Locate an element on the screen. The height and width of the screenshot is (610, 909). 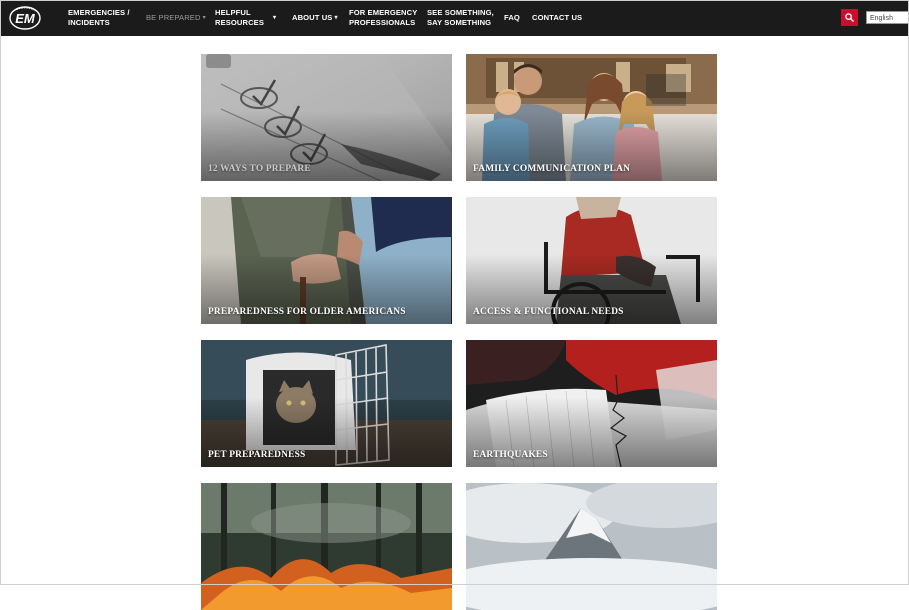
nav-contact-us: CONTACT US is located at coordinates (557, 18).